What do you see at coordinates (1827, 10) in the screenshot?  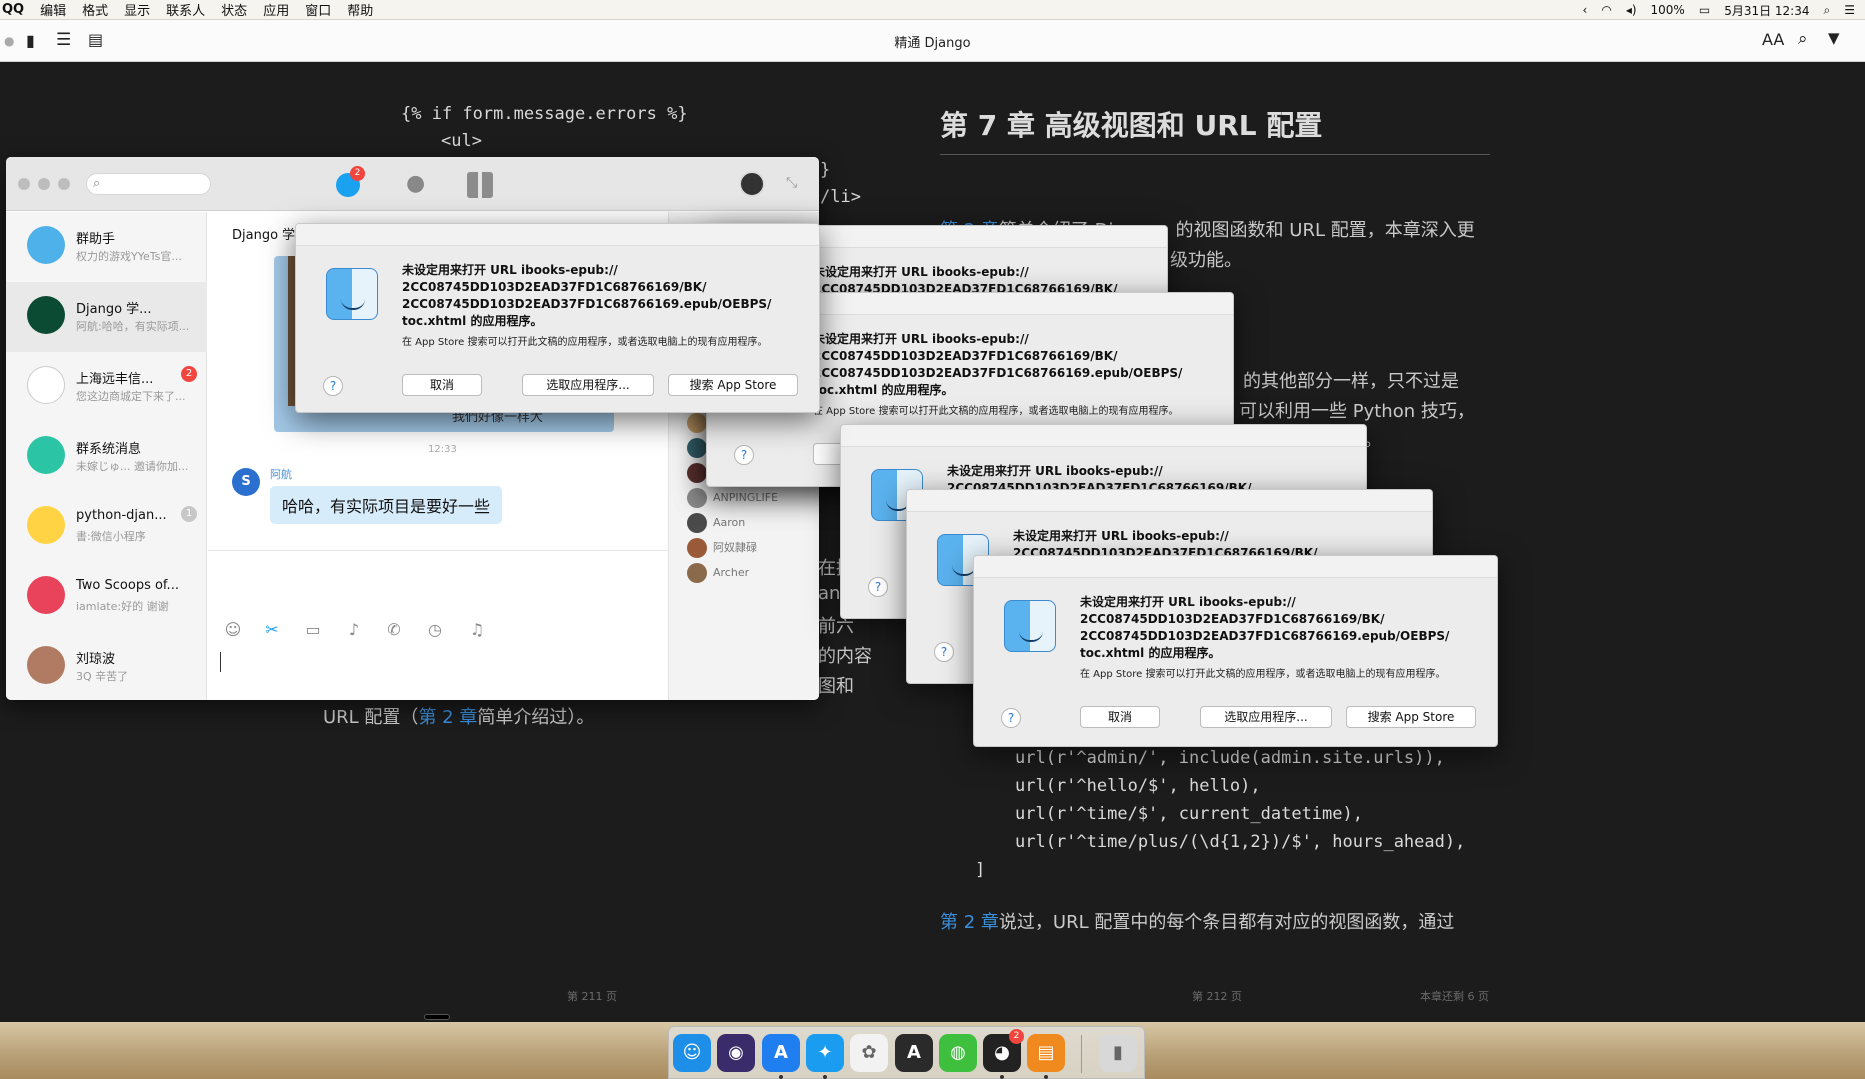 I see `spotlight-icon: ⌕` at bounding box center [1827, 10].